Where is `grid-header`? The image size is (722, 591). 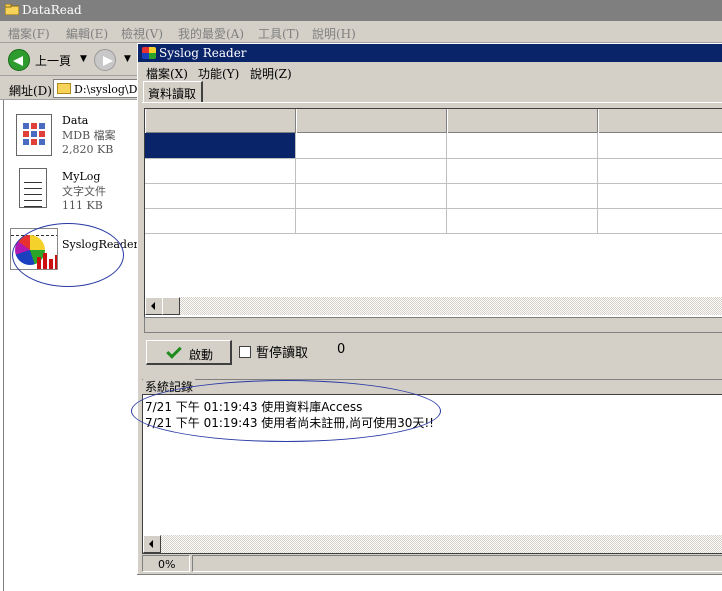 grid-header is located at coordinates (433, 121).